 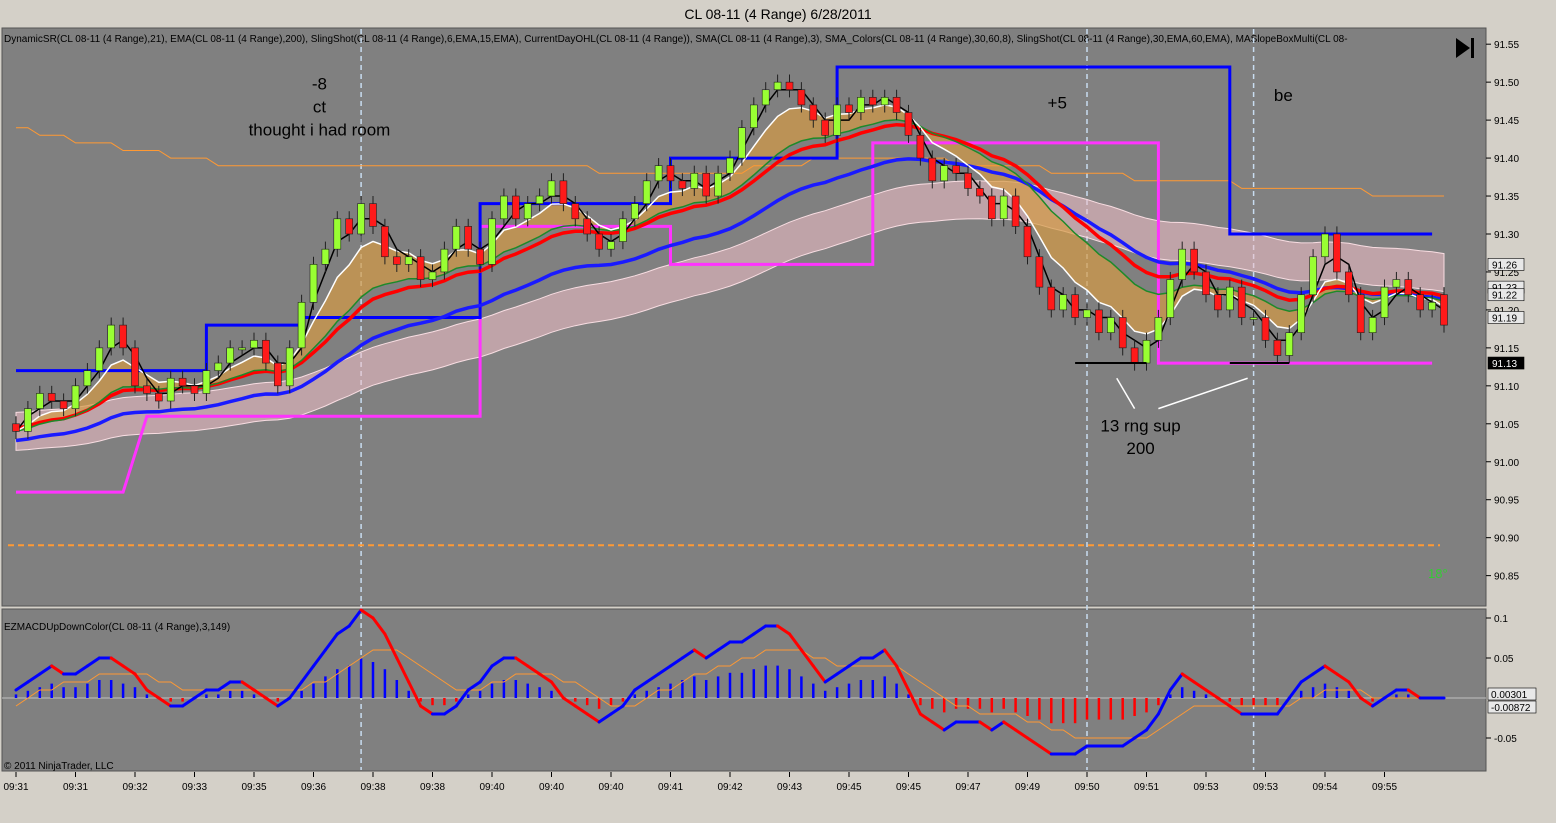 What do you see at coordinates (848, 787) in the screenshot?
I see `time-axis-label: 09:45` at bounding box center [848, 787].